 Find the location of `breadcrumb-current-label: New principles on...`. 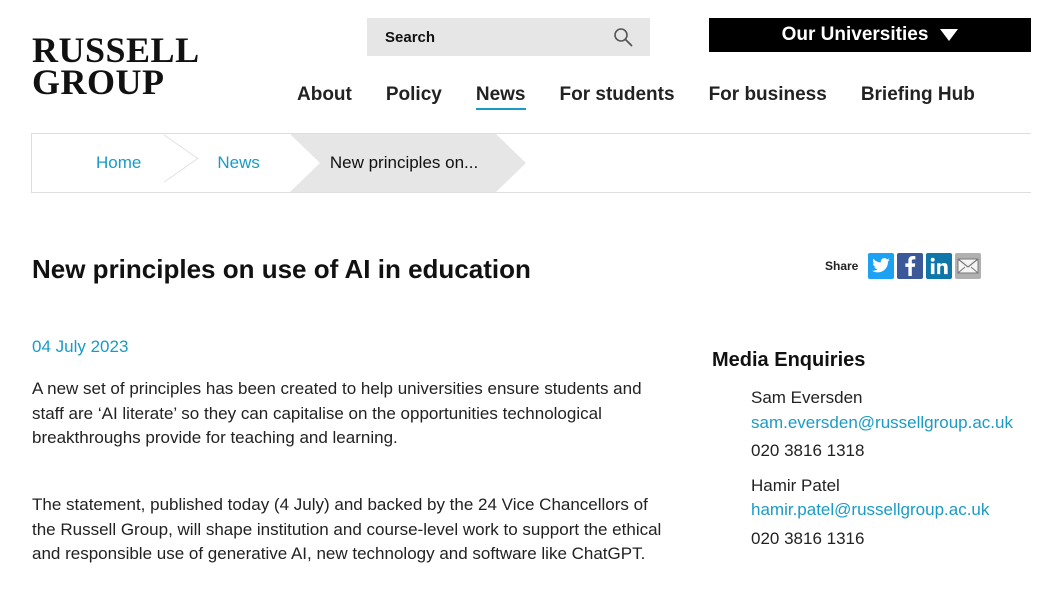

breadcrumb-current-label: New principles on... is located at coordinates (404, 162).